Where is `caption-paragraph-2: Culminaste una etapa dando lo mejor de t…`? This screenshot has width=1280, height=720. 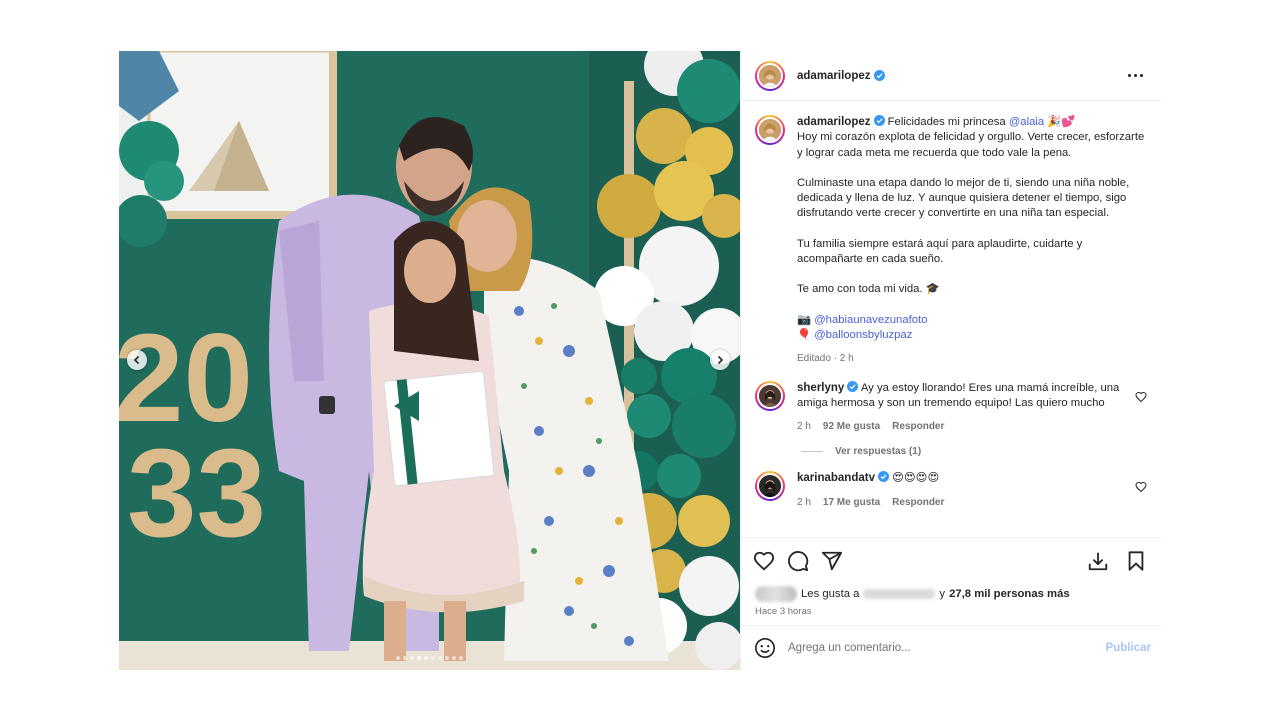 caption-paragraph-2: Culminaste una etapa dando lo mejor de t… is located at coordinates (963, 198).